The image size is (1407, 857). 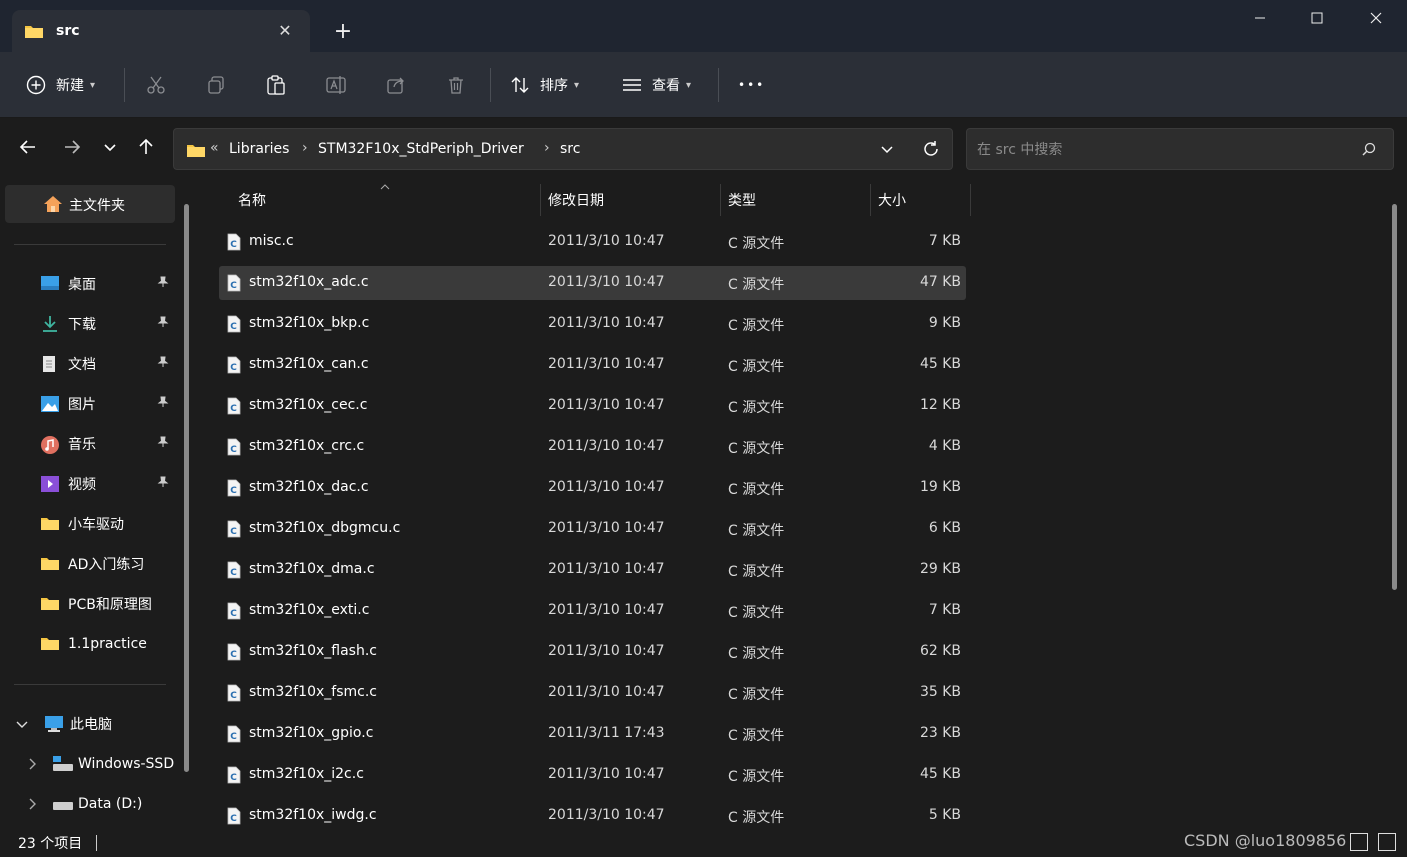 What do you see at coordinates (689, 85) in the screenshot?
I see `chevron-down-icon: ▾` at bounding box center [689, 85].